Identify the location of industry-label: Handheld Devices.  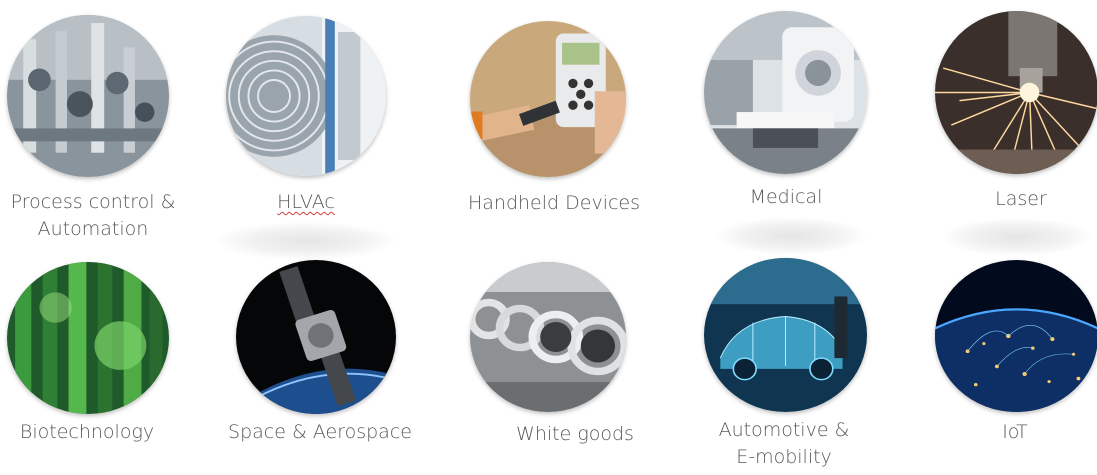
(554, 203).